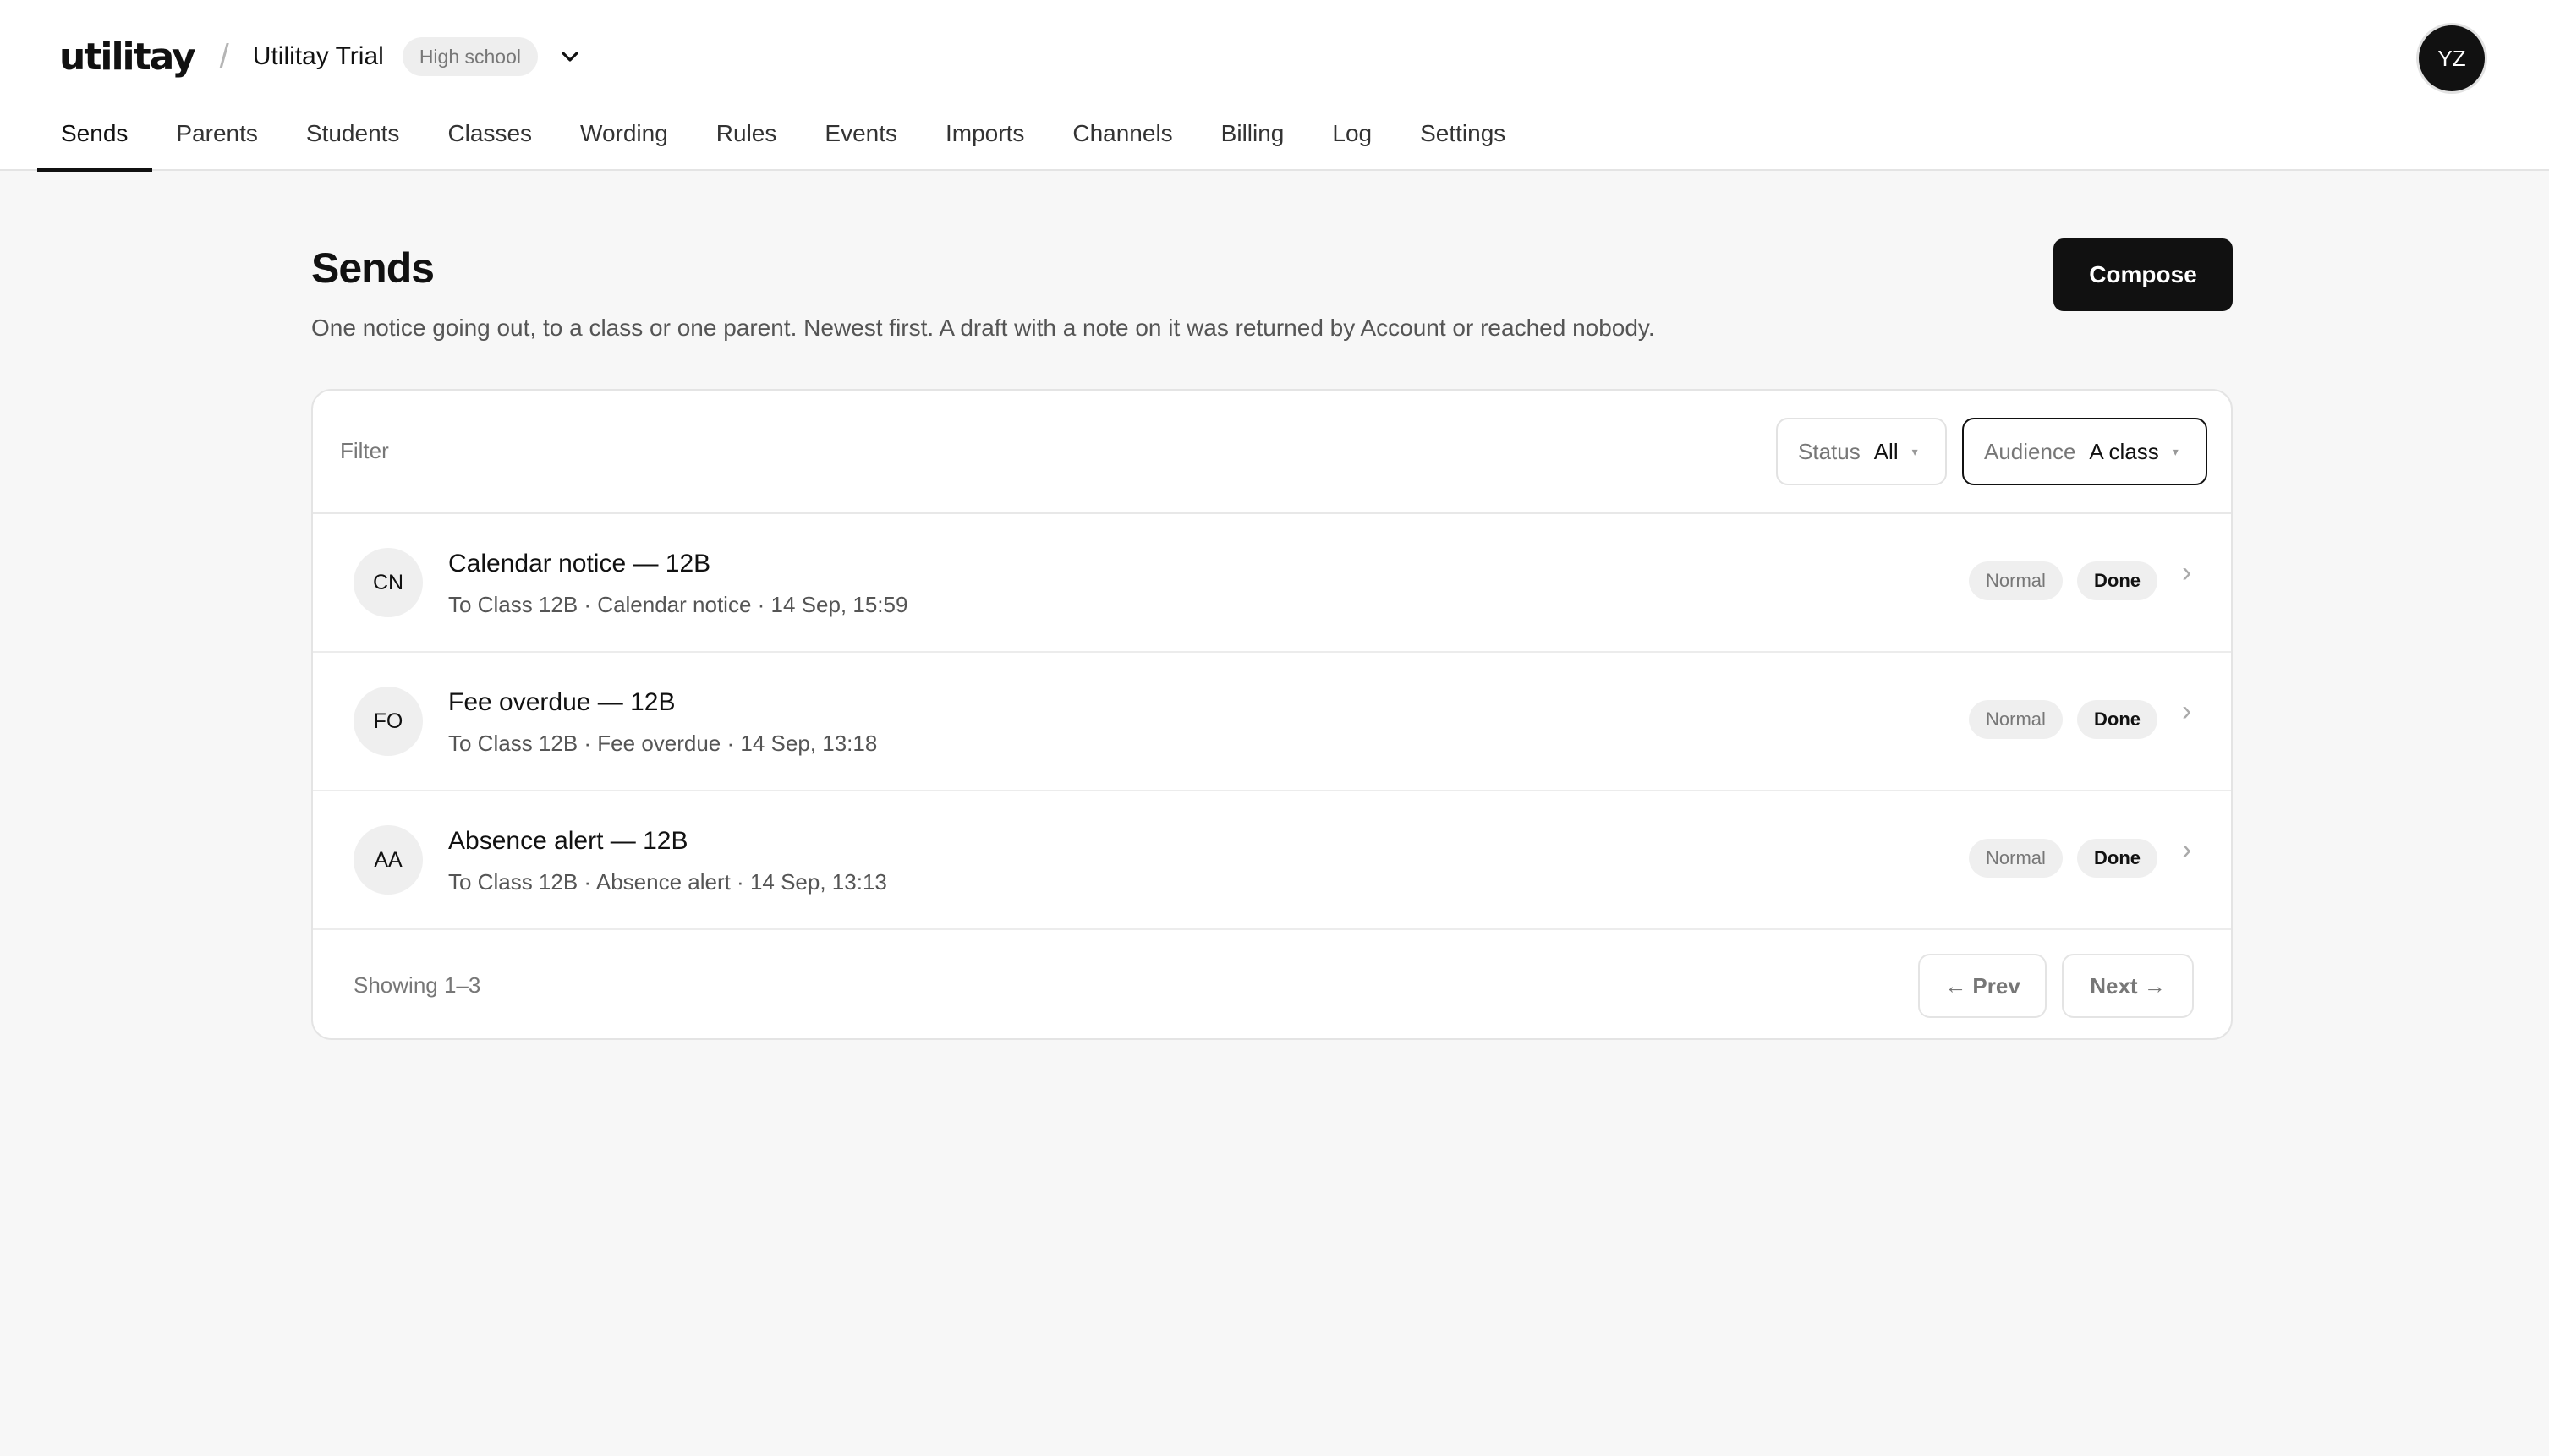 Image resolution: width=2549 pixels, height=1456 pixels. I want to click on brand-row: utilitay / Utilitay Trial High school, so click(323, 57).